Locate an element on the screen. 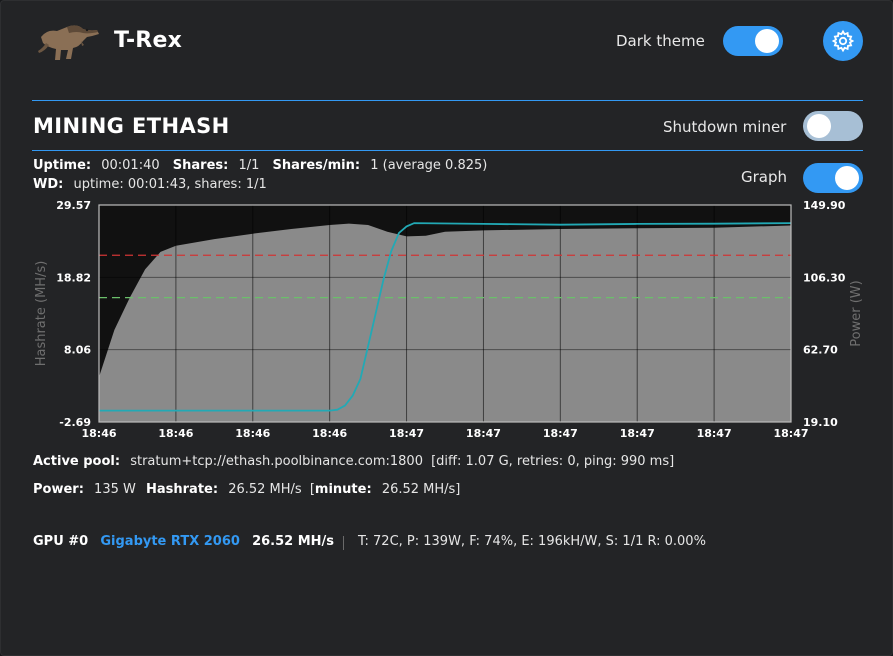 The height and width of the screenshot is (656, 893). y-left-tick-label: 18.82 is located at coordinates (73, 277).